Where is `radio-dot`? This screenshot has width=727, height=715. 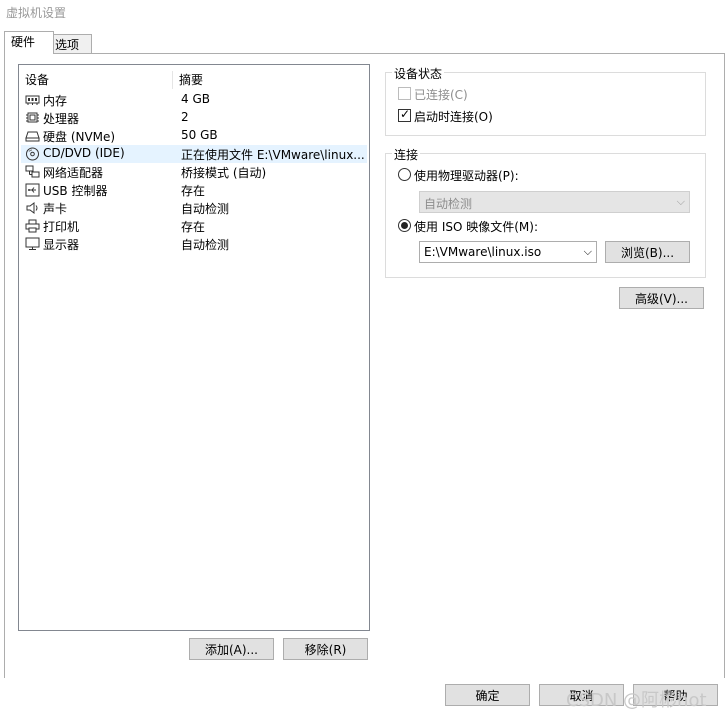
radio-dot is located at coordinates (404, 225).